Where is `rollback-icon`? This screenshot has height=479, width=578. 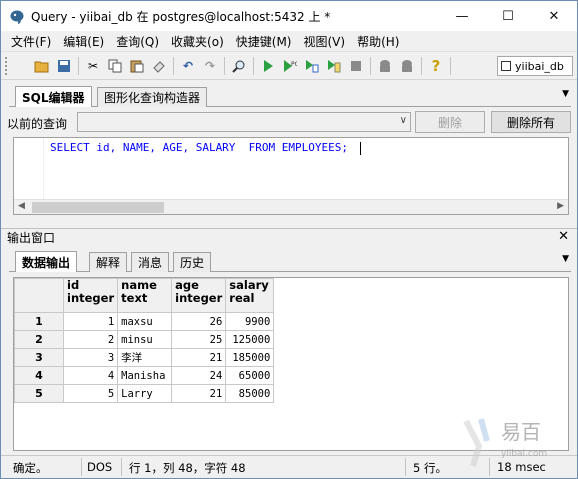 rollback-icon is located at coordinates (407, 66).